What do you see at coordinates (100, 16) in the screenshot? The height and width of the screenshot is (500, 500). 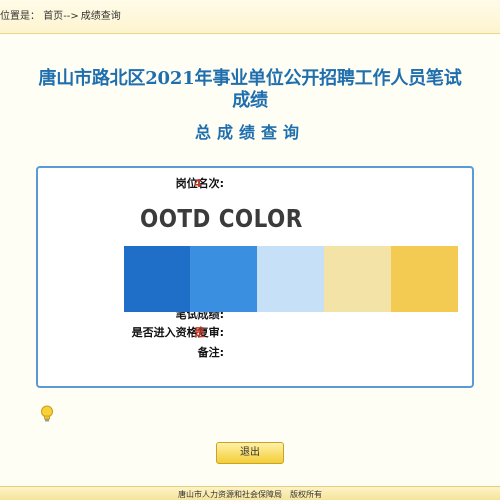 I see `breadcrumb-current: 成绩查询` at bounding box center [100, 16].